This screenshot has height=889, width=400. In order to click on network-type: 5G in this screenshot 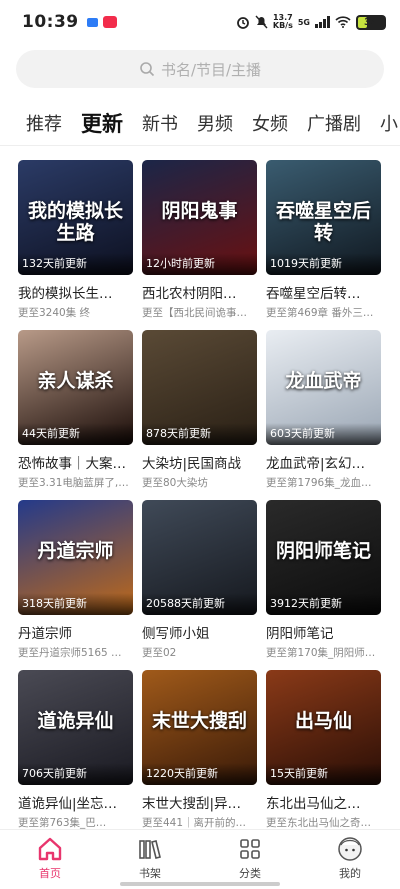, I will do `click(303, 22)`.